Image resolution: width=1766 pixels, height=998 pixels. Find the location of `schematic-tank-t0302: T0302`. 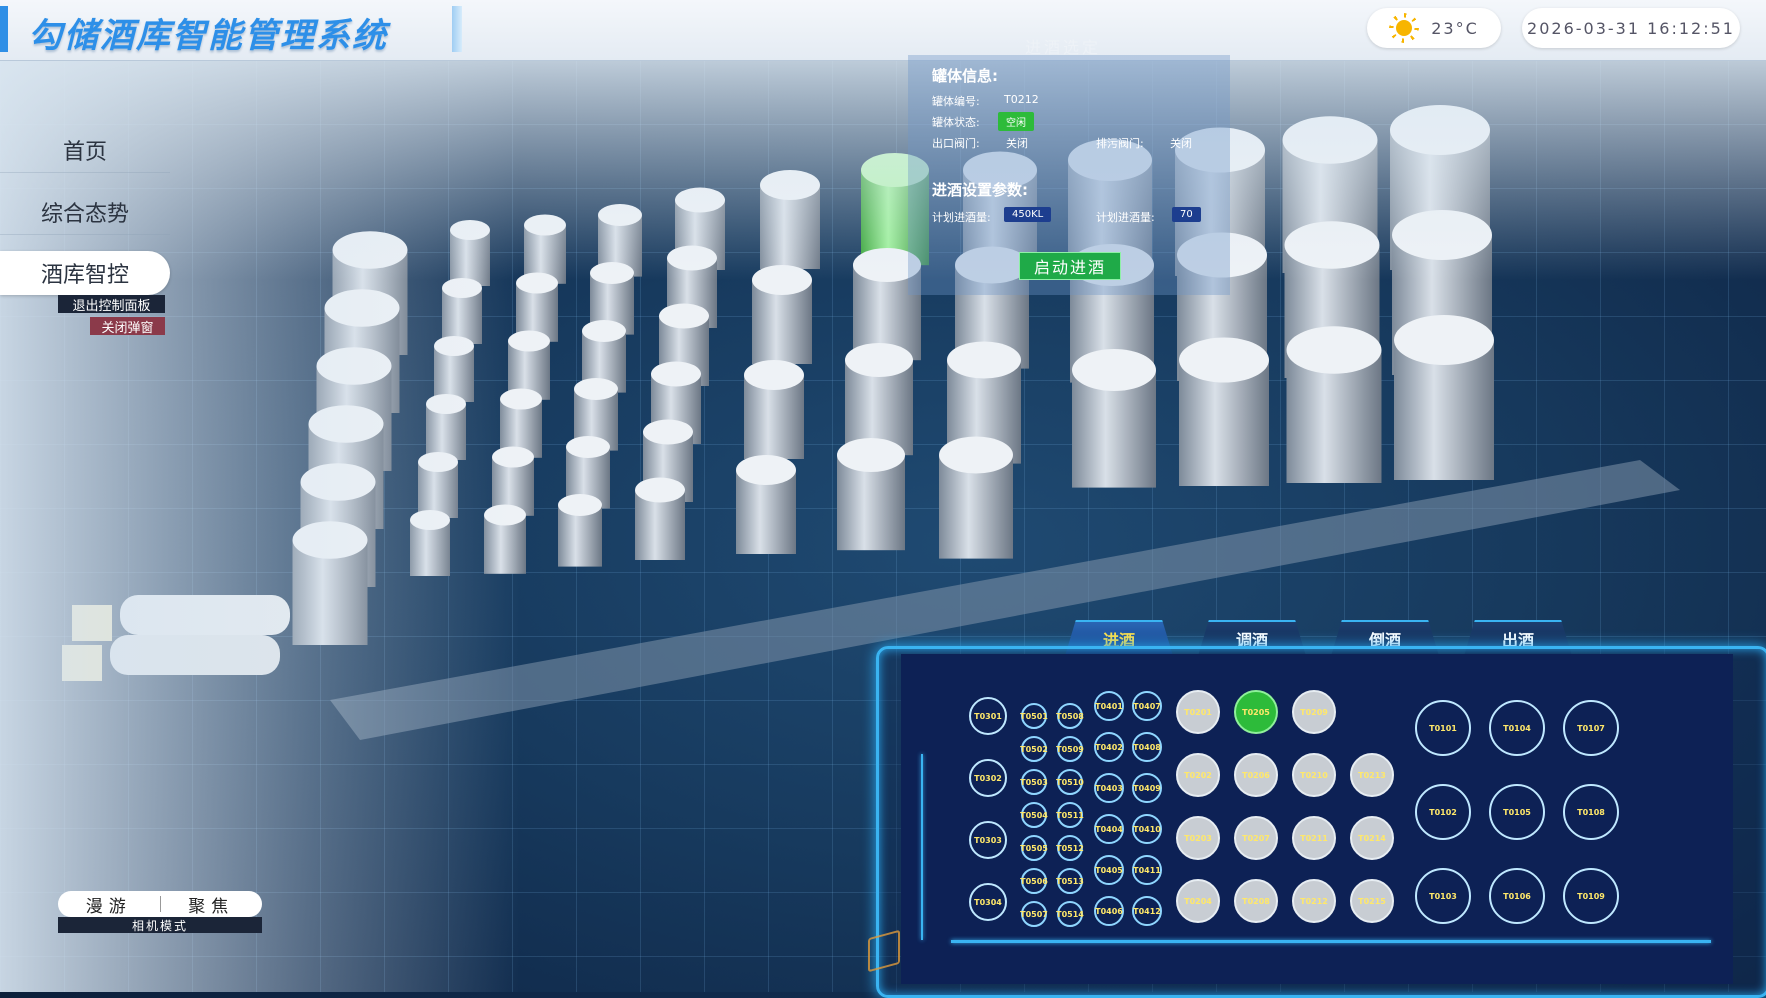

schematic-tank-t0302: T0302 is located at coordinates (988, 778).